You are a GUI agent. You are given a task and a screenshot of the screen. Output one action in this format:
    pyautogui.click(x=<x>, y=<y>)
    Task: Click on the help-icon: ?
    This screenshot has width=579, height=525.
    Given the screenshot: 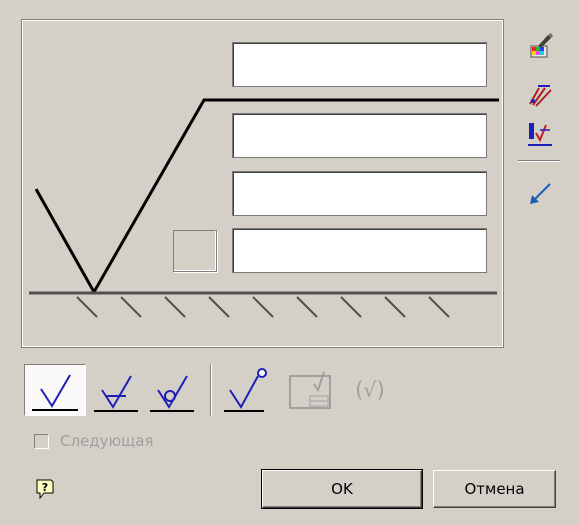 What is the action you would take?
    pyautogui.click(x=45, y=489)
    